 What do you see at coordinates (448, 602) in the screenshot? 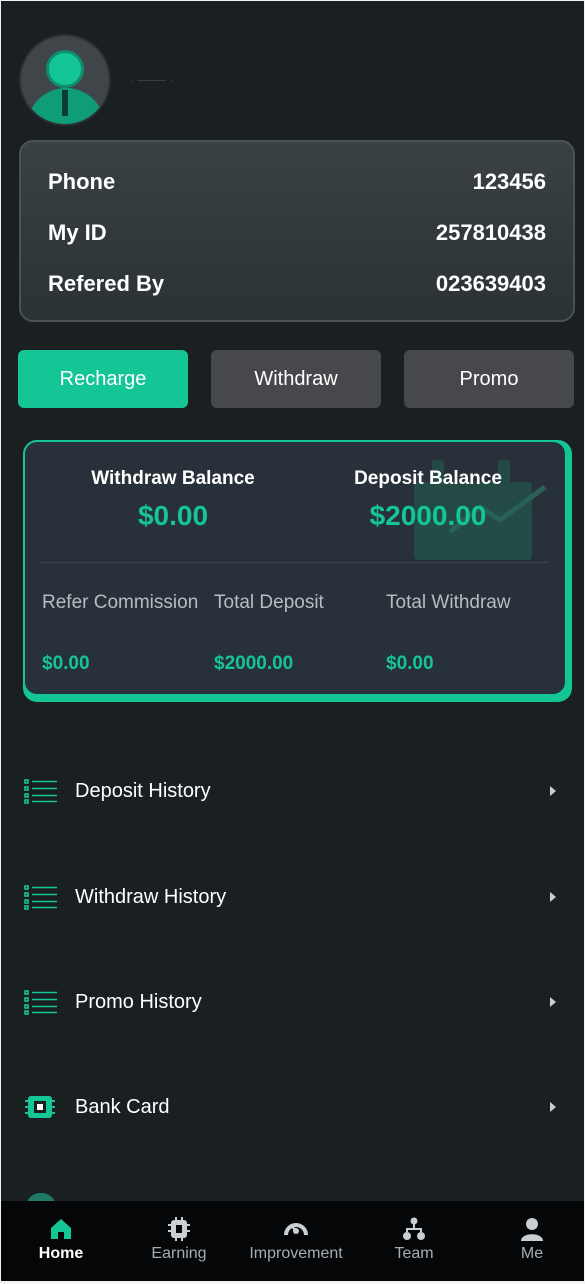
I see `total-withdraw-label: Total Withdraw` at bounding box center [448, 602].